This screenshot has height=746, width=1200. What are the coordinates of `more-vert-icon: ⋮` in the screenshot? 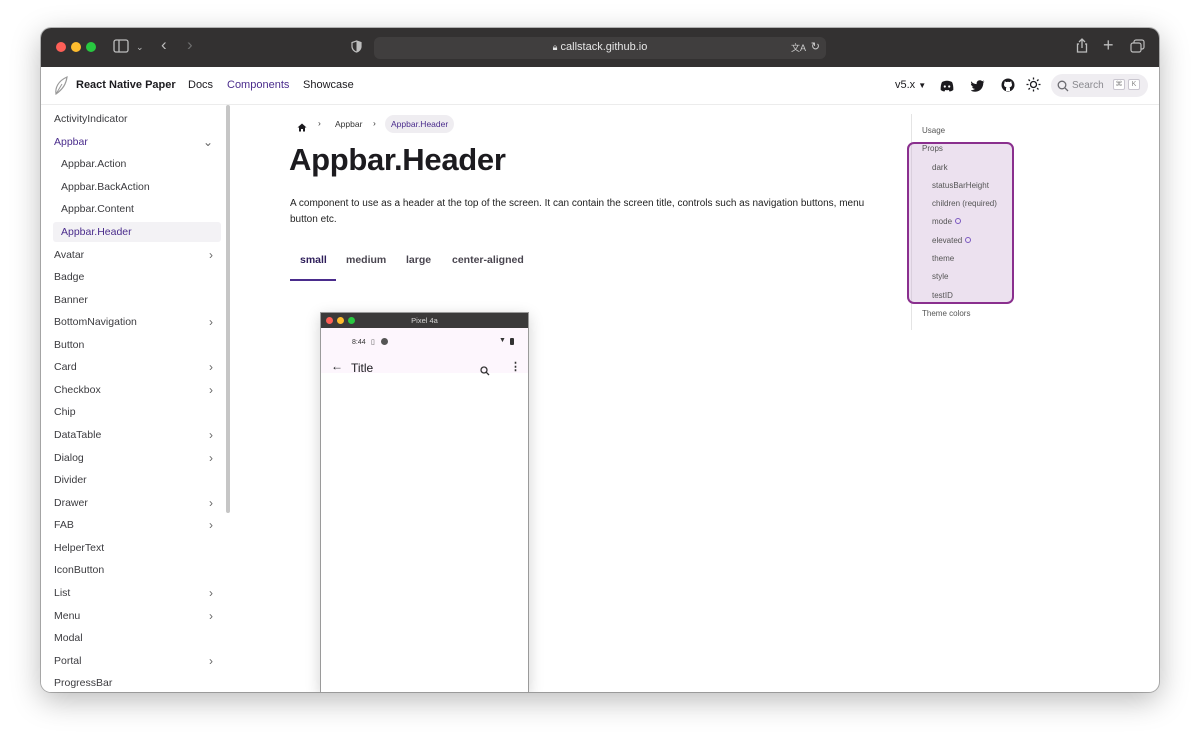 It's located at (515, 366).